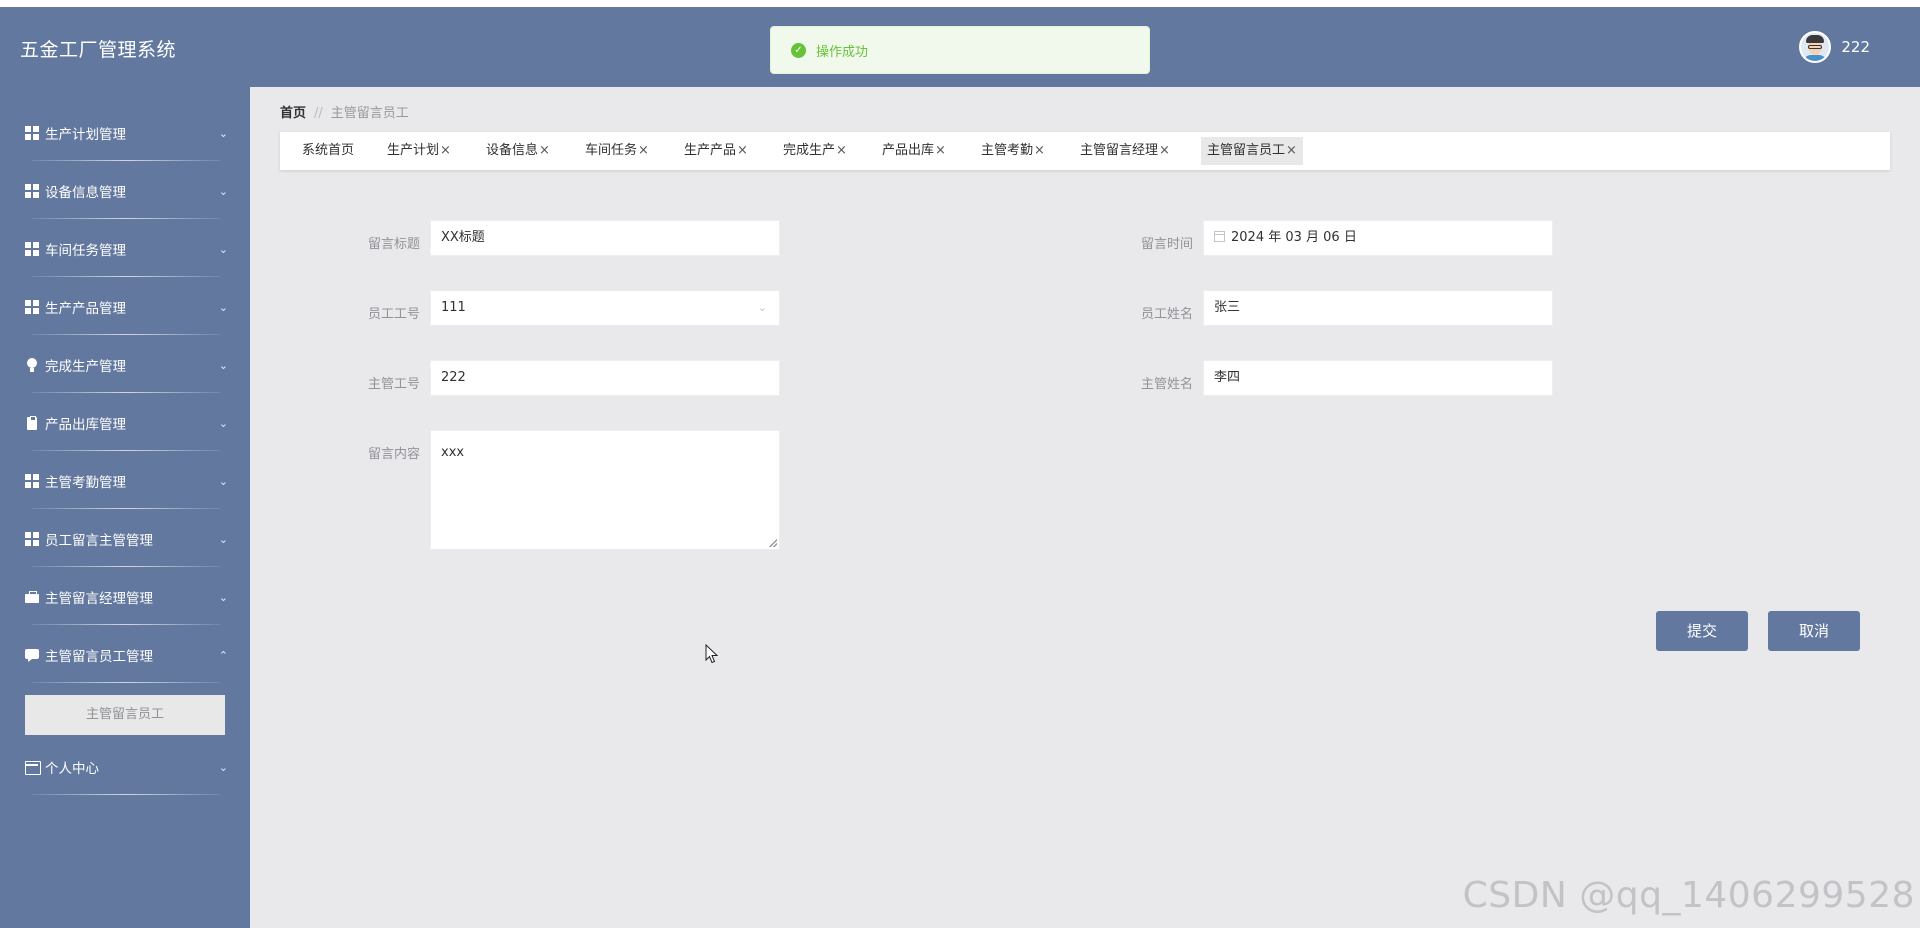 Image resolution: width=1920 pixels, height=928 pixels. Describe the element at coordinates (1246, 150) in the screenshot. I see `tab-label: 主管留言员工` at that location.